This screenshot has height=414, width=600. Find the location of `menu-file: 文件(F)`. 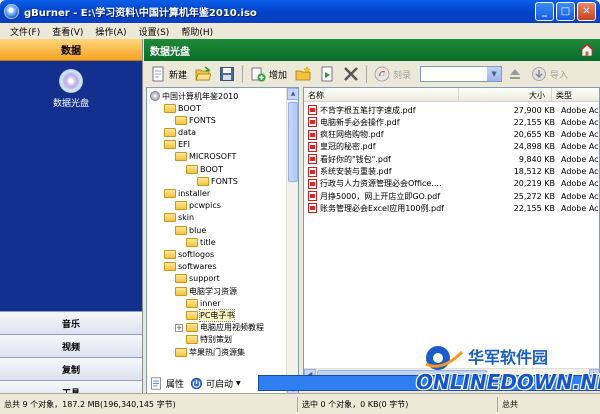

menu-file: 文件(F) is located at coordinates (25, 31).